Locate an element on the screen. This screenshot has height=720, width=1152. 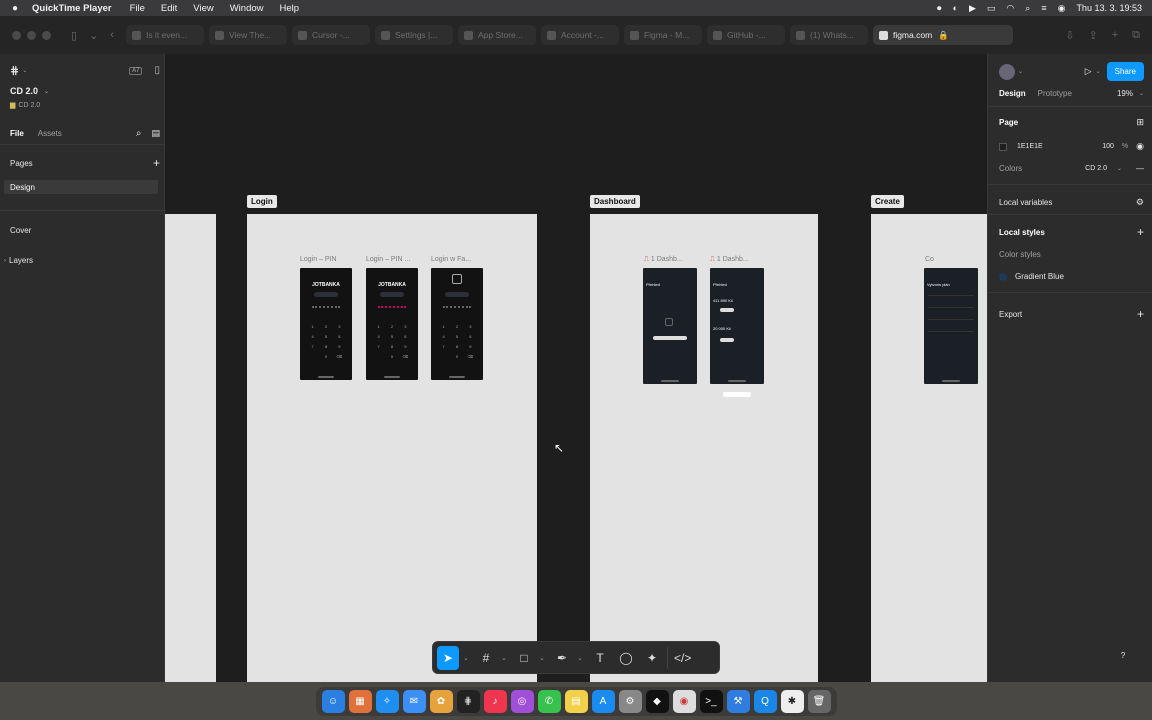
menu-help: Help is located at coordinates (290, 8).